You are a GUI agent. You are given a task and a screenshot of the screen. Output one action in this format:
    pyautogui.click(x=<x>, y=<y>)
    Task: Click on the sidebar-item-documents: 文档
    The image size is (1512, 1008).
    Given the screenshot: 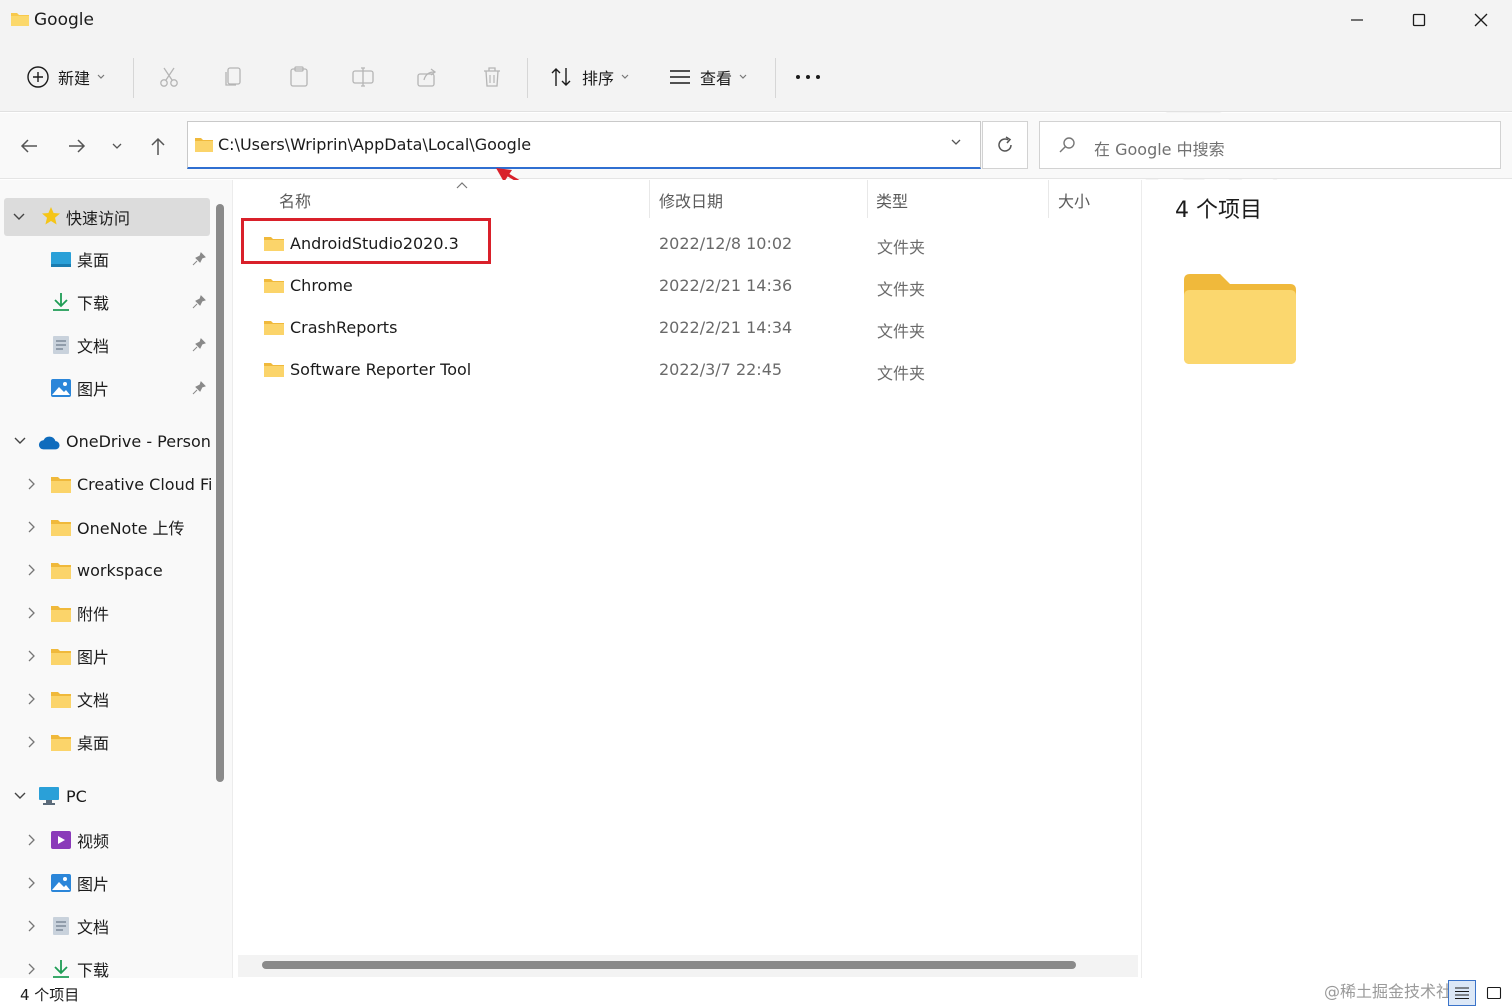 What is the action you would take?
    pyautogui.click(x=106, y=345)
    